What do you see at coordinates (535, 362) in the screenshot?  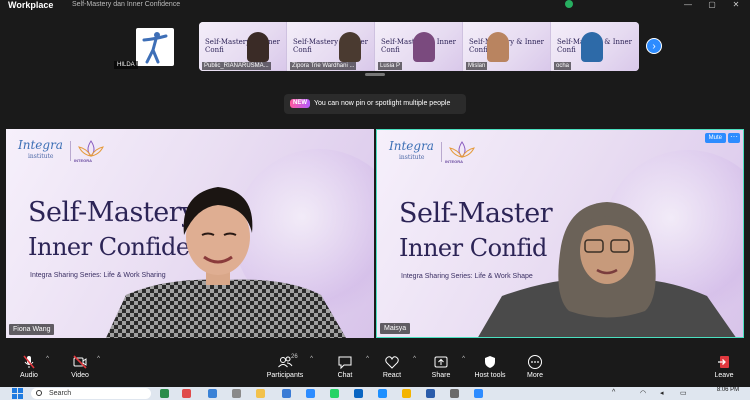 I see `ellipsis-icon` at bounding box center [535, 362].